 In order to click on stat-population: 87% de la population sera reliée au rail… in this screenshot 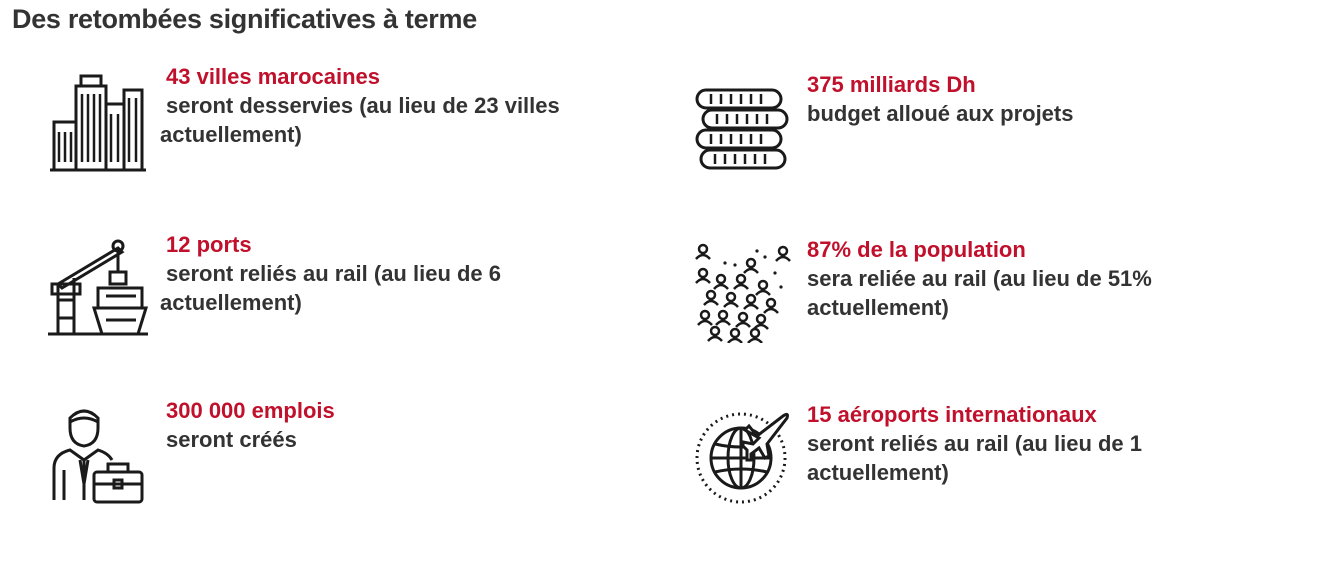, I will do `click(975, 295)`.